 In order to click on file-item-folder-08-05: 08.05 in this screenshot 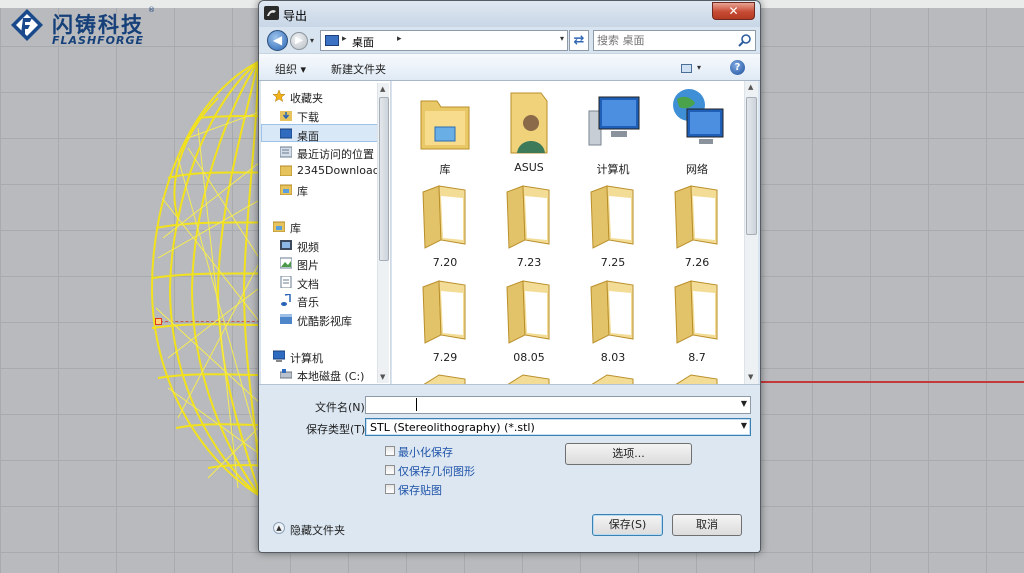, I will do `click(529, 320)`.